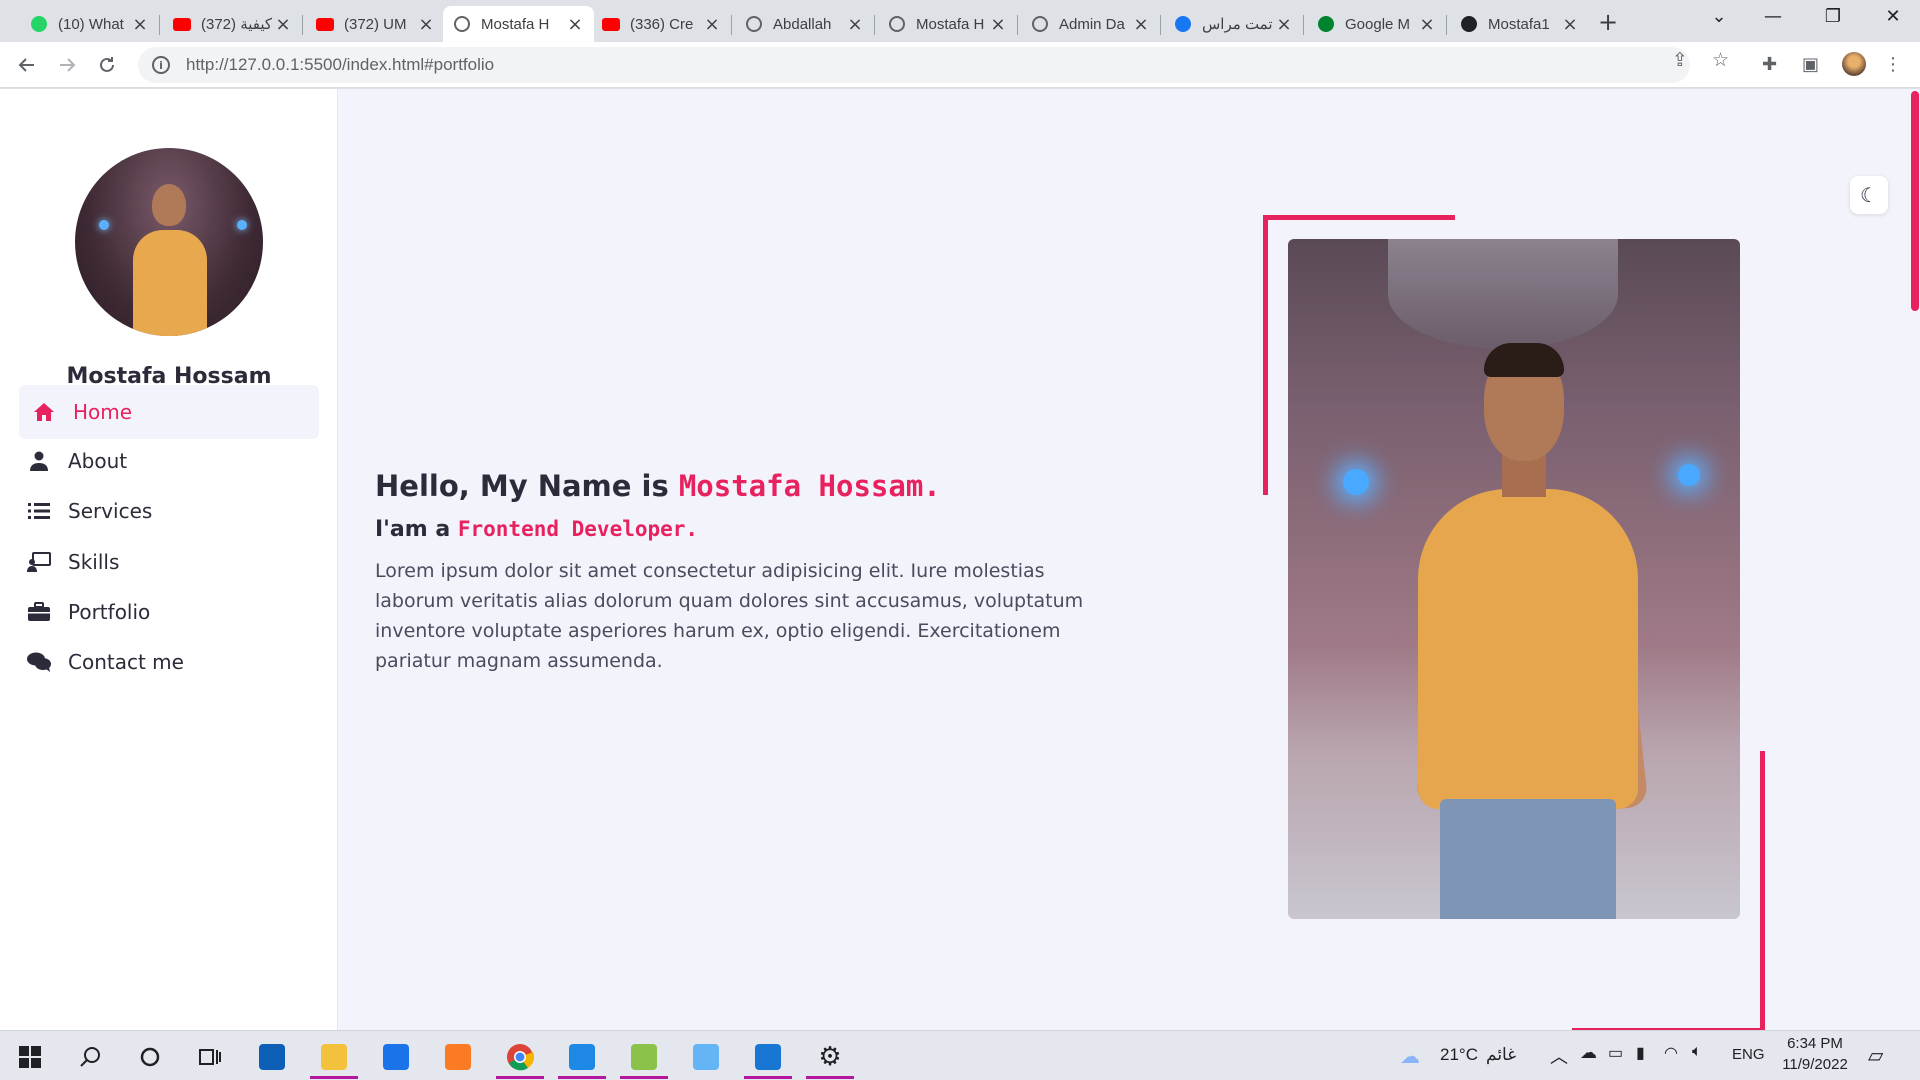  What do you see at coordinates (375, 24) in the screenshot?
I see `browser-tab: (372) UM ×` at bounding box center [375, 24].